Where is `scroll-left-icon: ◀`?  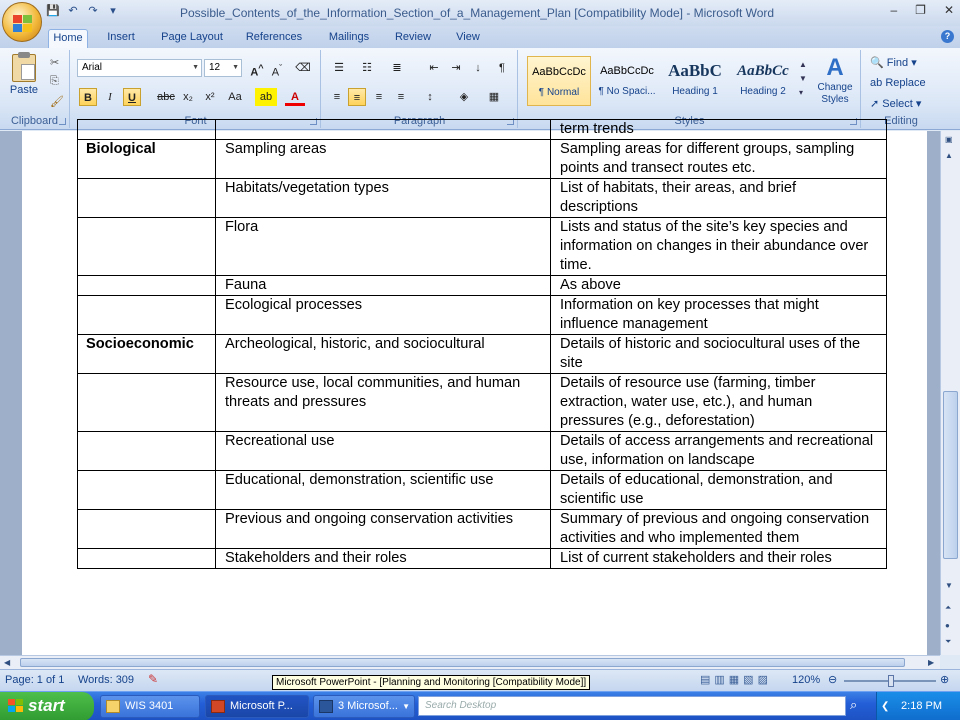
scroll-left-icon: ◀ is located at coordinates (7, 662).